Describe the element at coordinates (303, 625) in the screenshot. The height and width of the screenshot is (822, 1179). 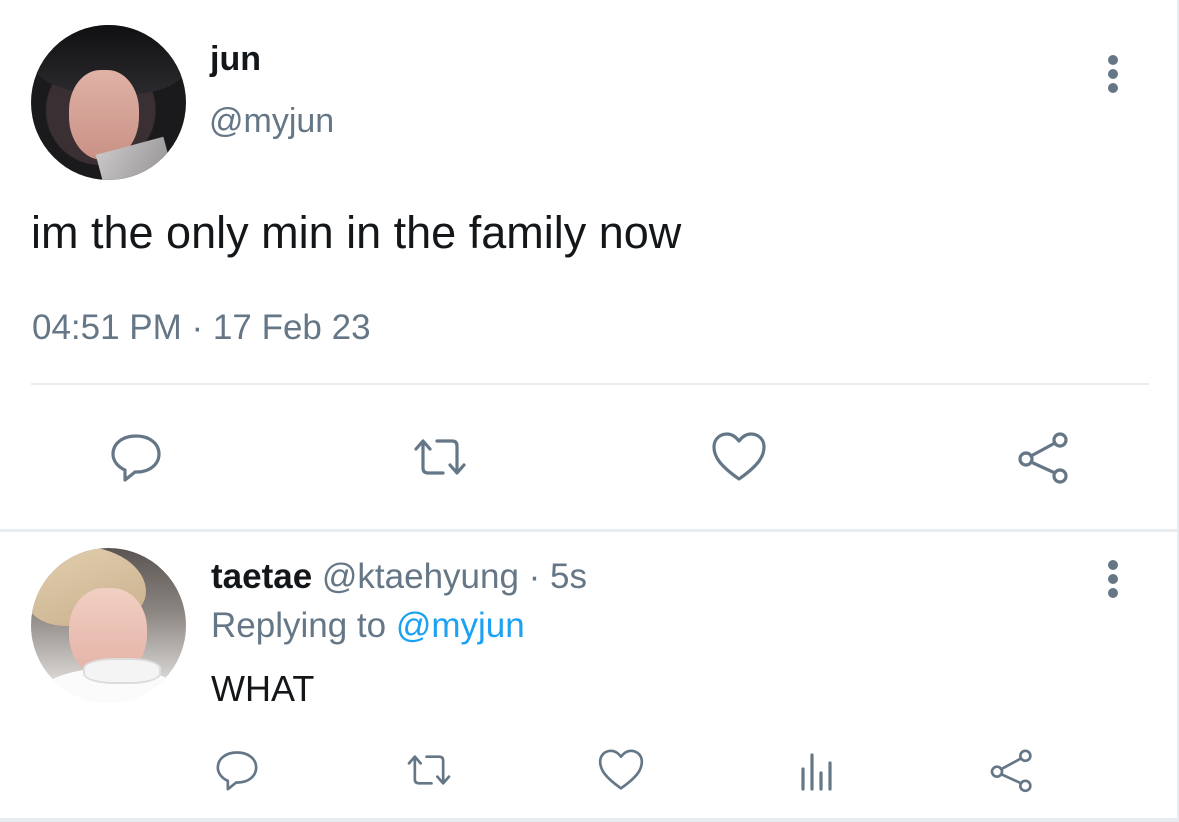
I see `replying-to-label: Replying to` at that location.